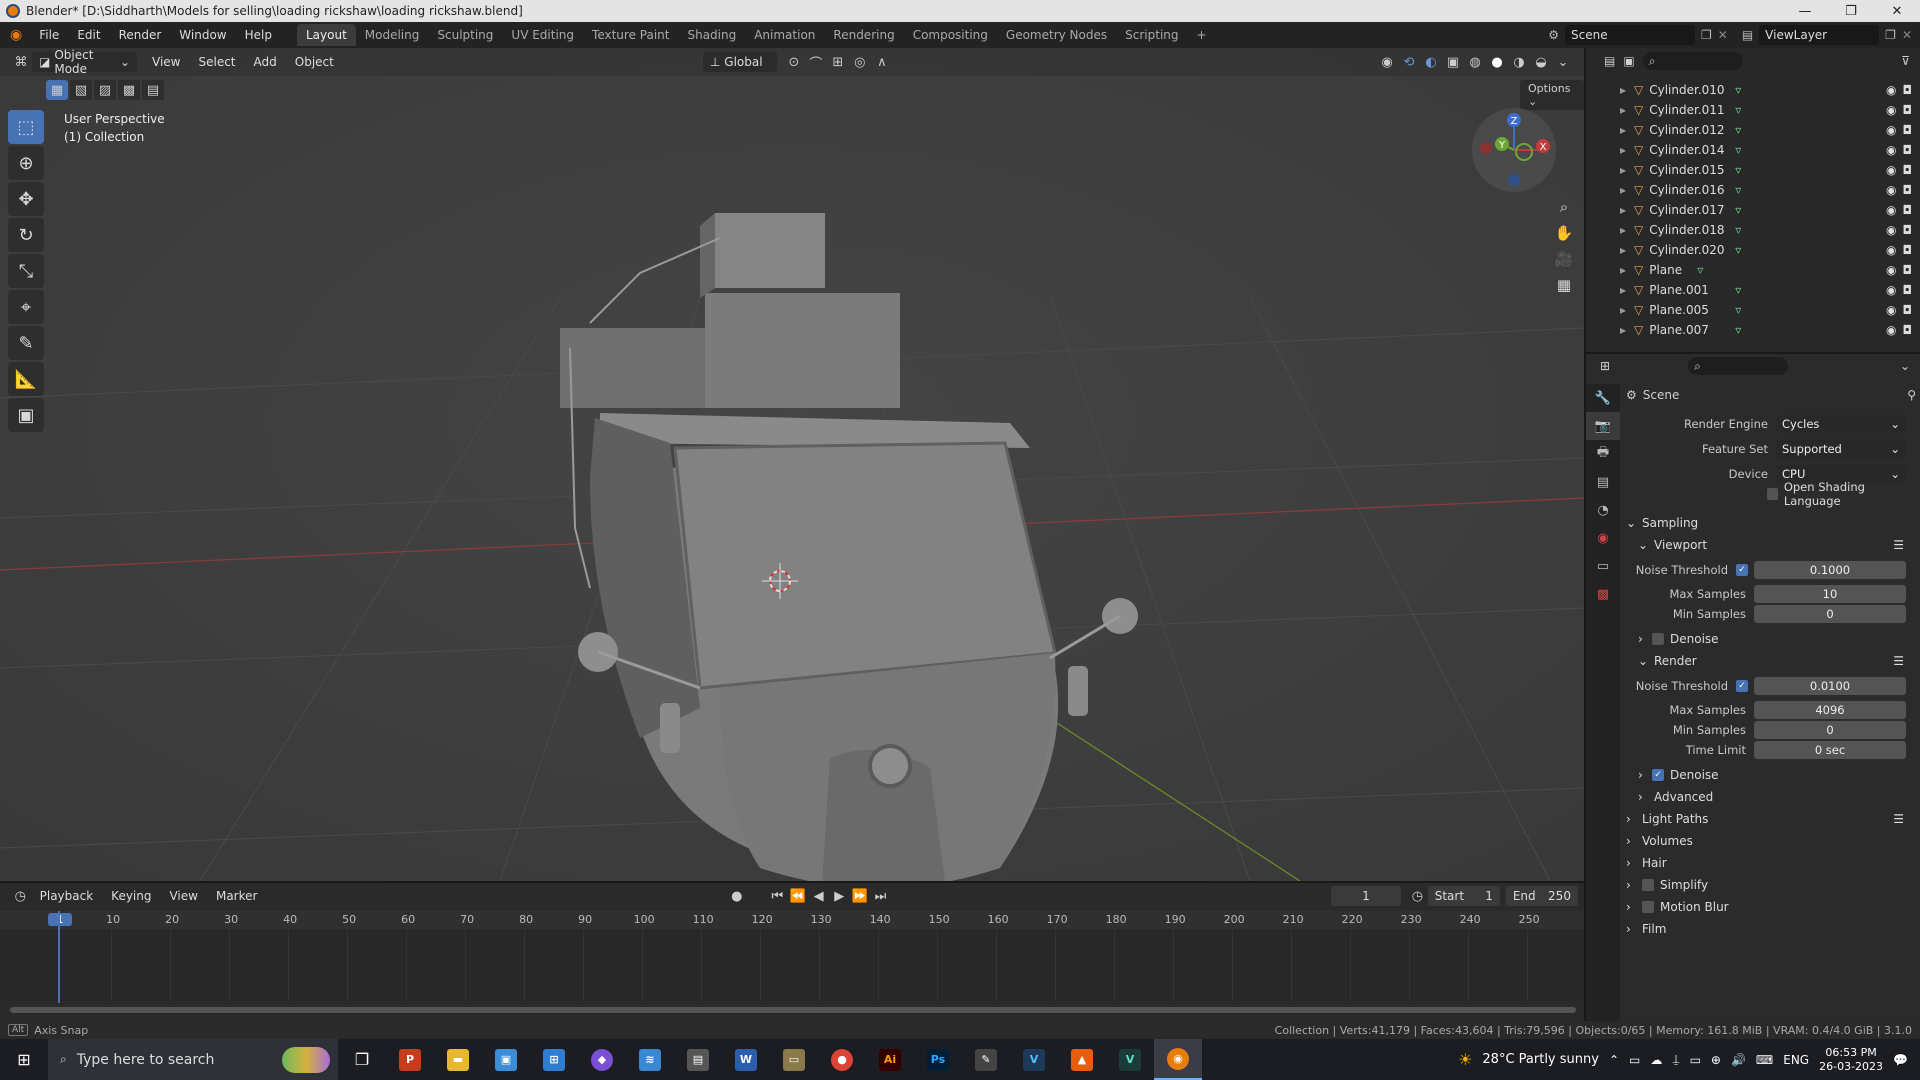 Image resolution: width=1920 pixels, height=1080 pixels. I want to click on menu-file: File, so click(49, 35).